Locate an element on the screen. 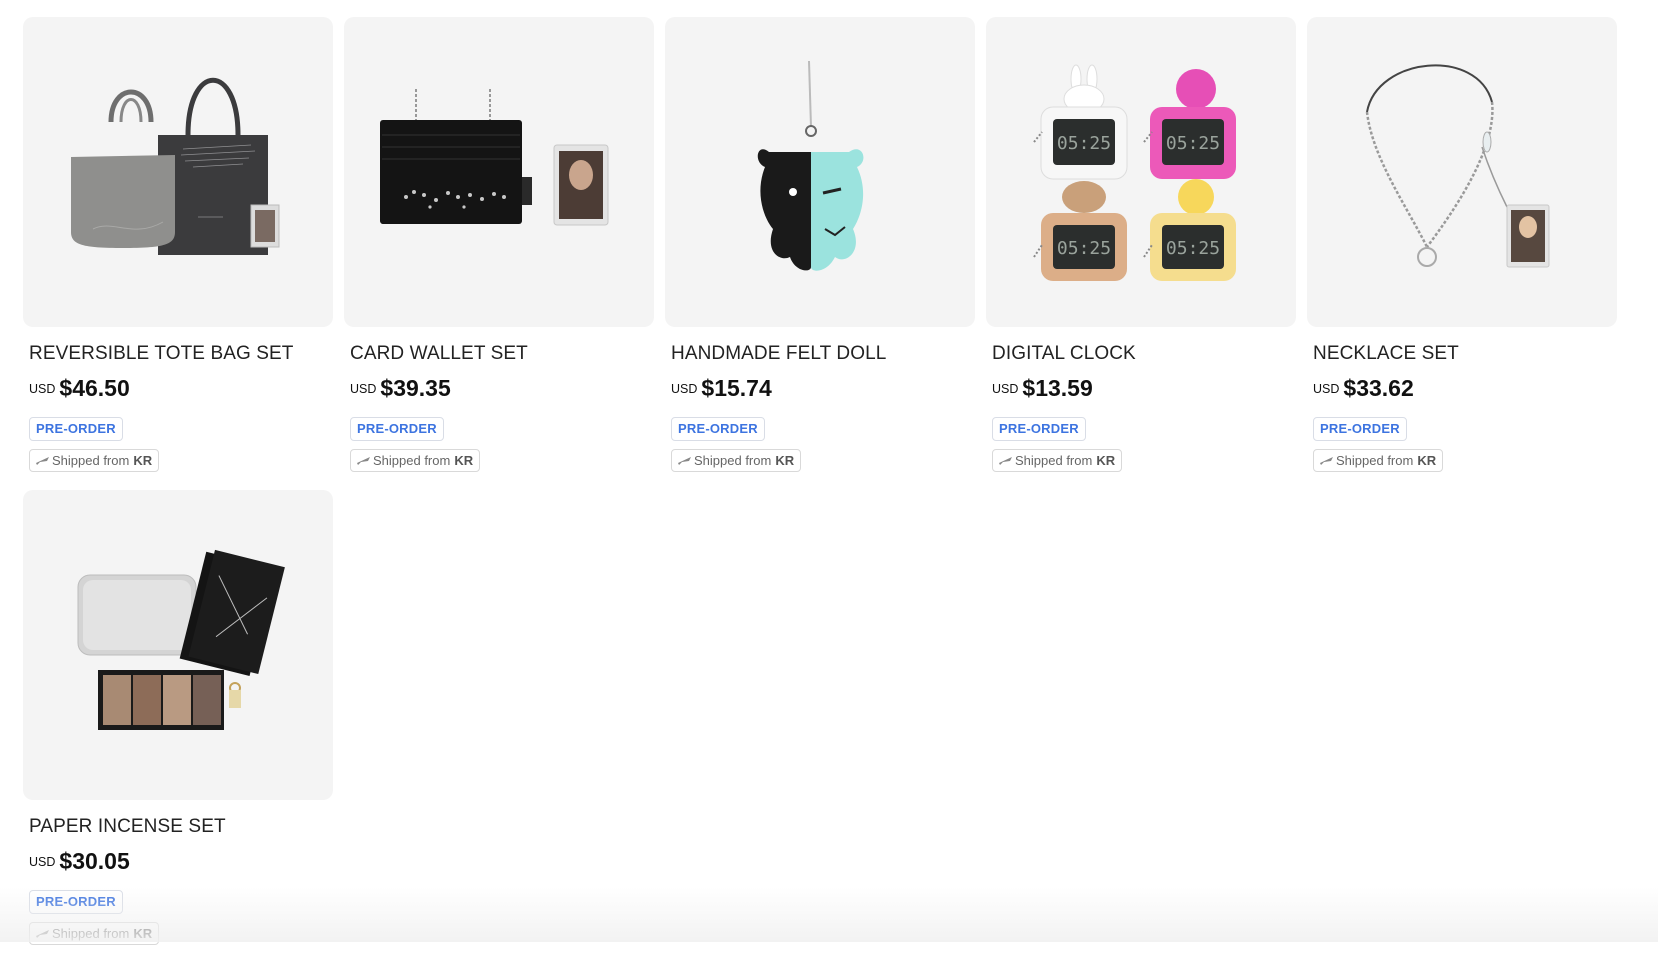 This screenshot has width=1658, height=963. product-title: PAPER INCENSE SET is located at coordinates (181, 827).